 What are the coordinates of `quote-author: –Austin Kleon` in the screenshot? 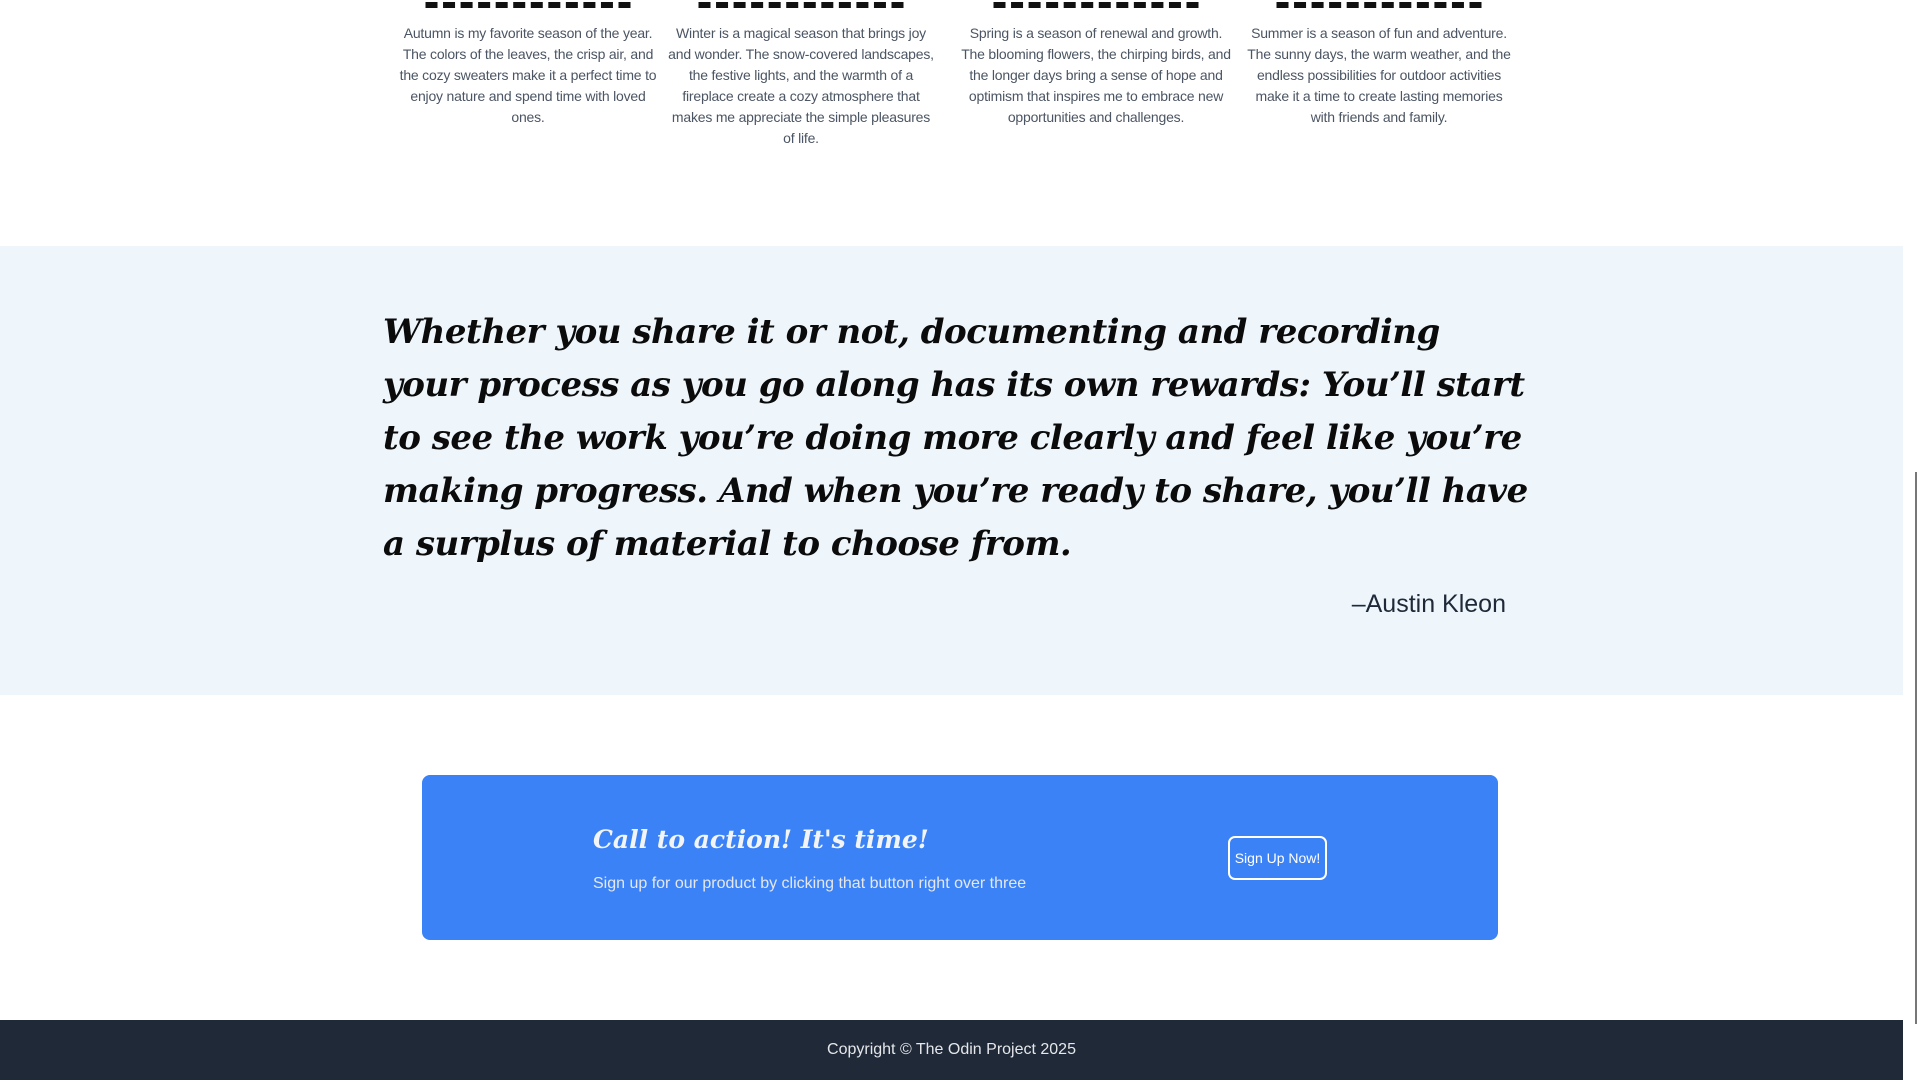 It's located at (1428, 604).